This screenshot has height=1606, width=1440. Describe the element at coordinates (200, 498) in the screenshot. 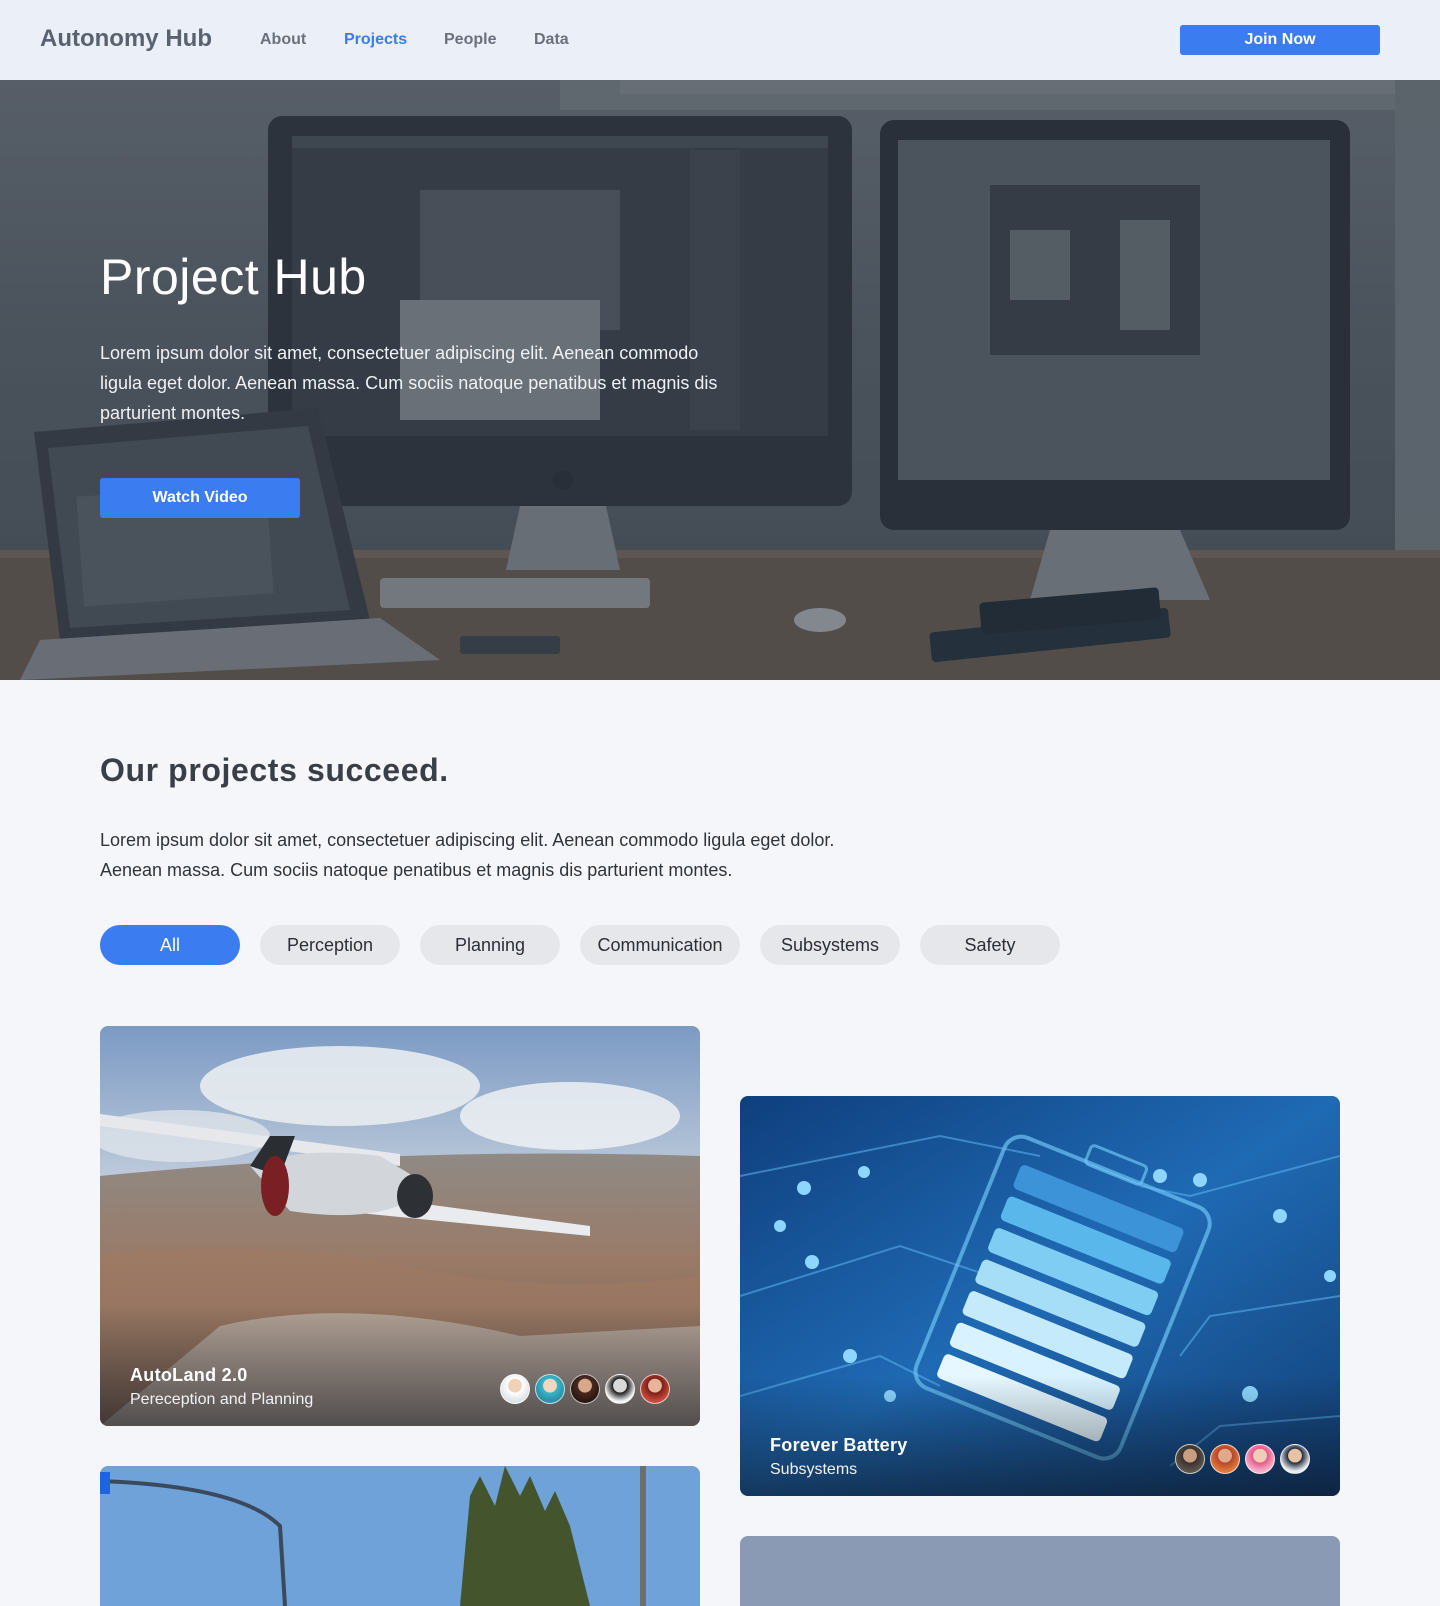

I see `watch-video-button: Watch Video` at that location.